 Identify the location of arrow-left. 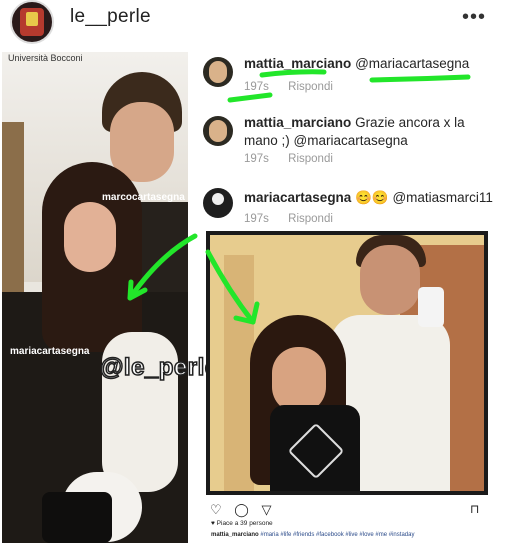
(162, 267).